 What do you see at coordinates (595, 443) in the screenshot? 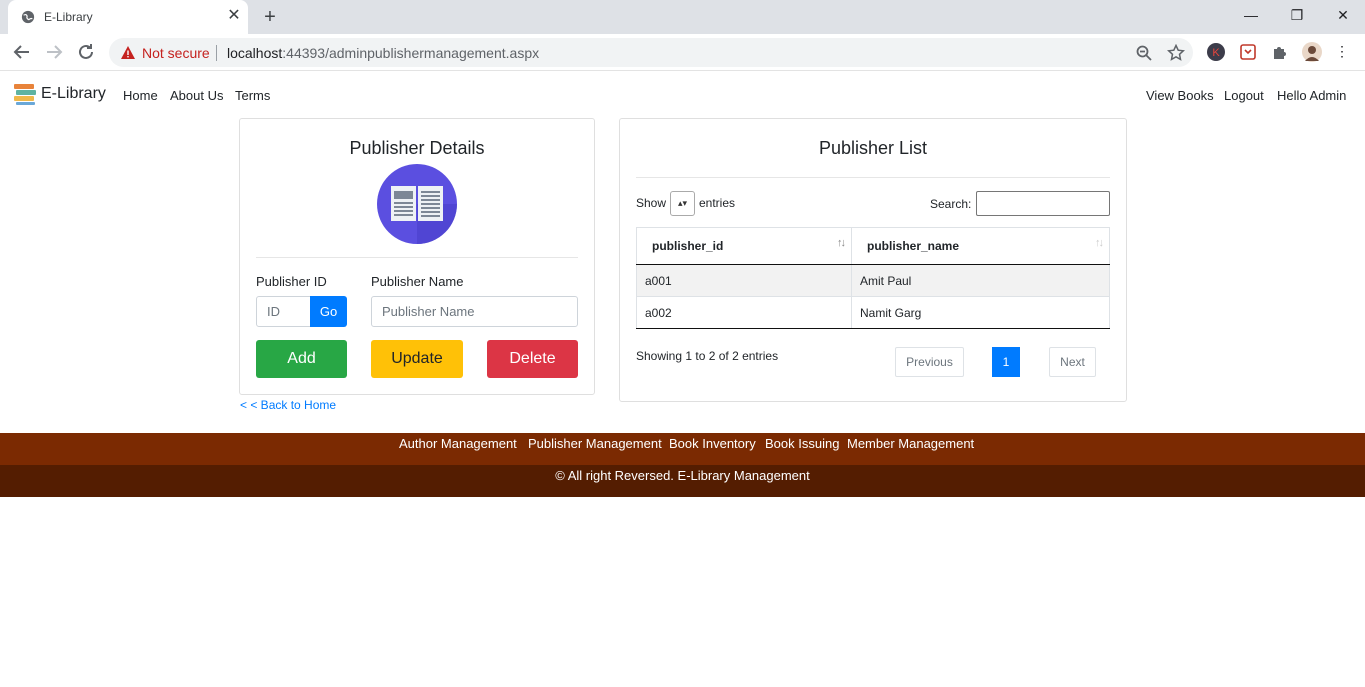
I see `footer-publisher-management: Publisher Management` at bounding box center [595, 443].